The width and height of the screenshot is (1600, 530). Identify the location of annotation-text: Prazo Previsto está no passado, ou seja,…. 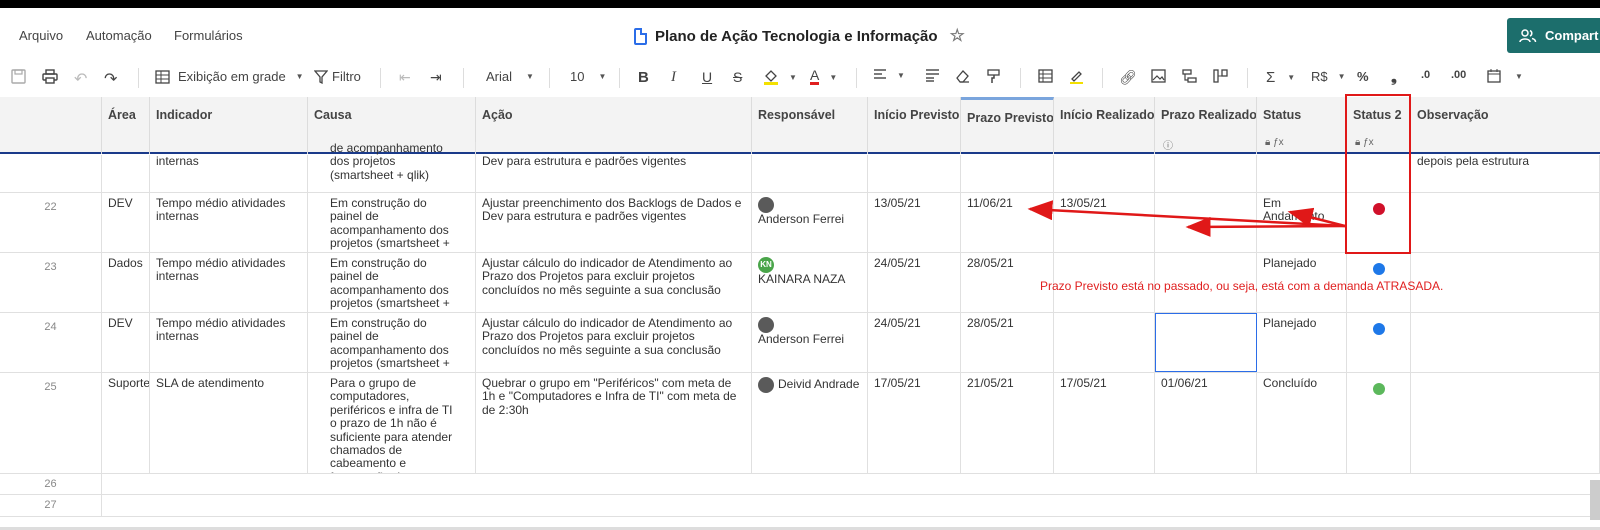
(1242, 286).